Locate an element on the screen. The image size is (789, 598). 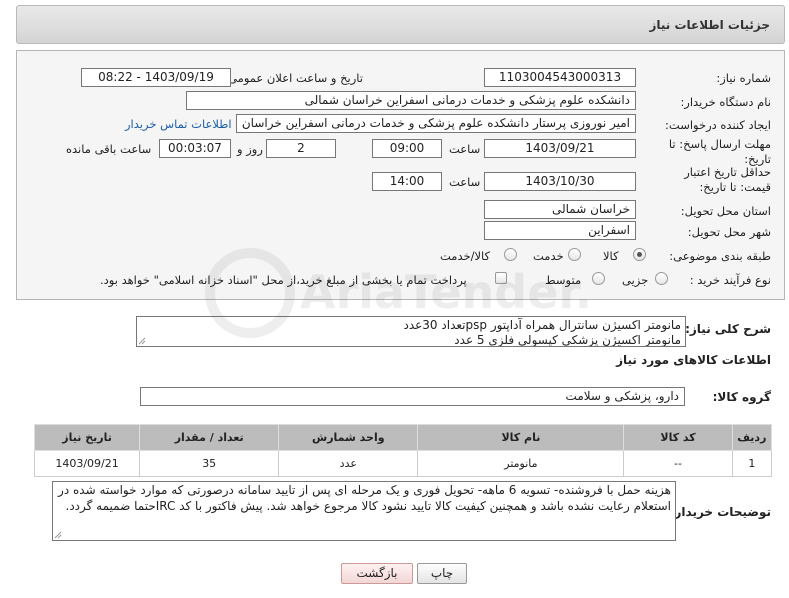
process-minor-label: جزیی is located at coordinates (635, 280).